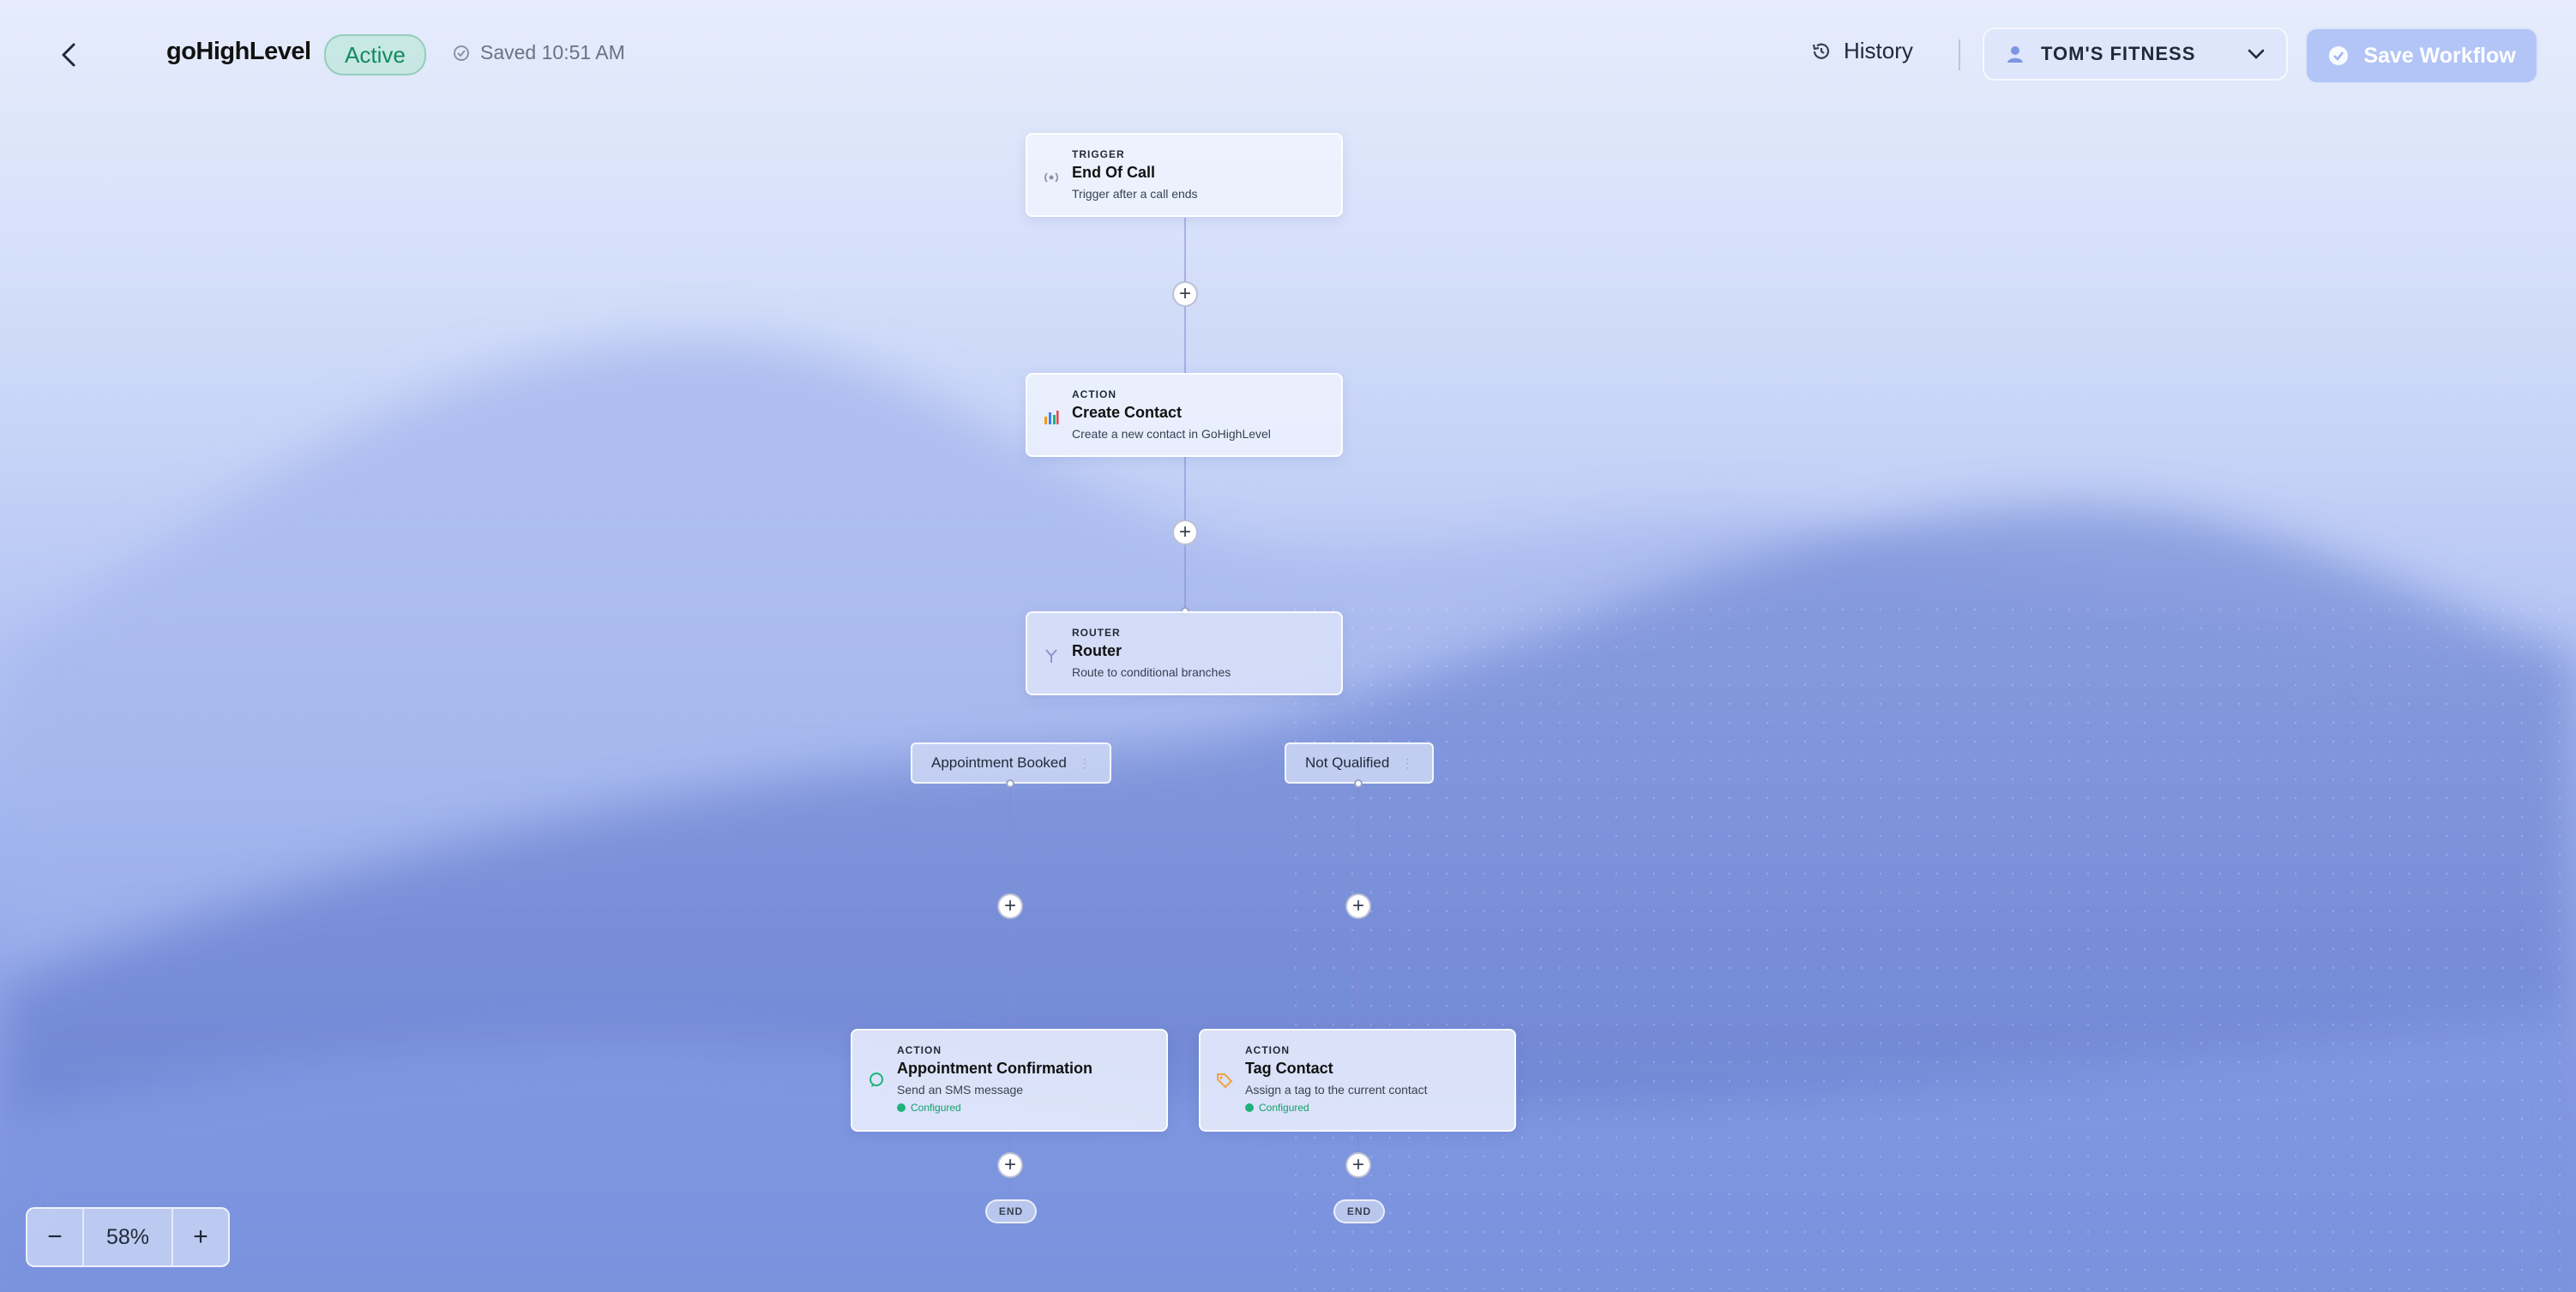 Image resolution: width=2576 pixels, height=1292 pixels. I want to click on branch-label: Not Qualified, so click(1347, 762).